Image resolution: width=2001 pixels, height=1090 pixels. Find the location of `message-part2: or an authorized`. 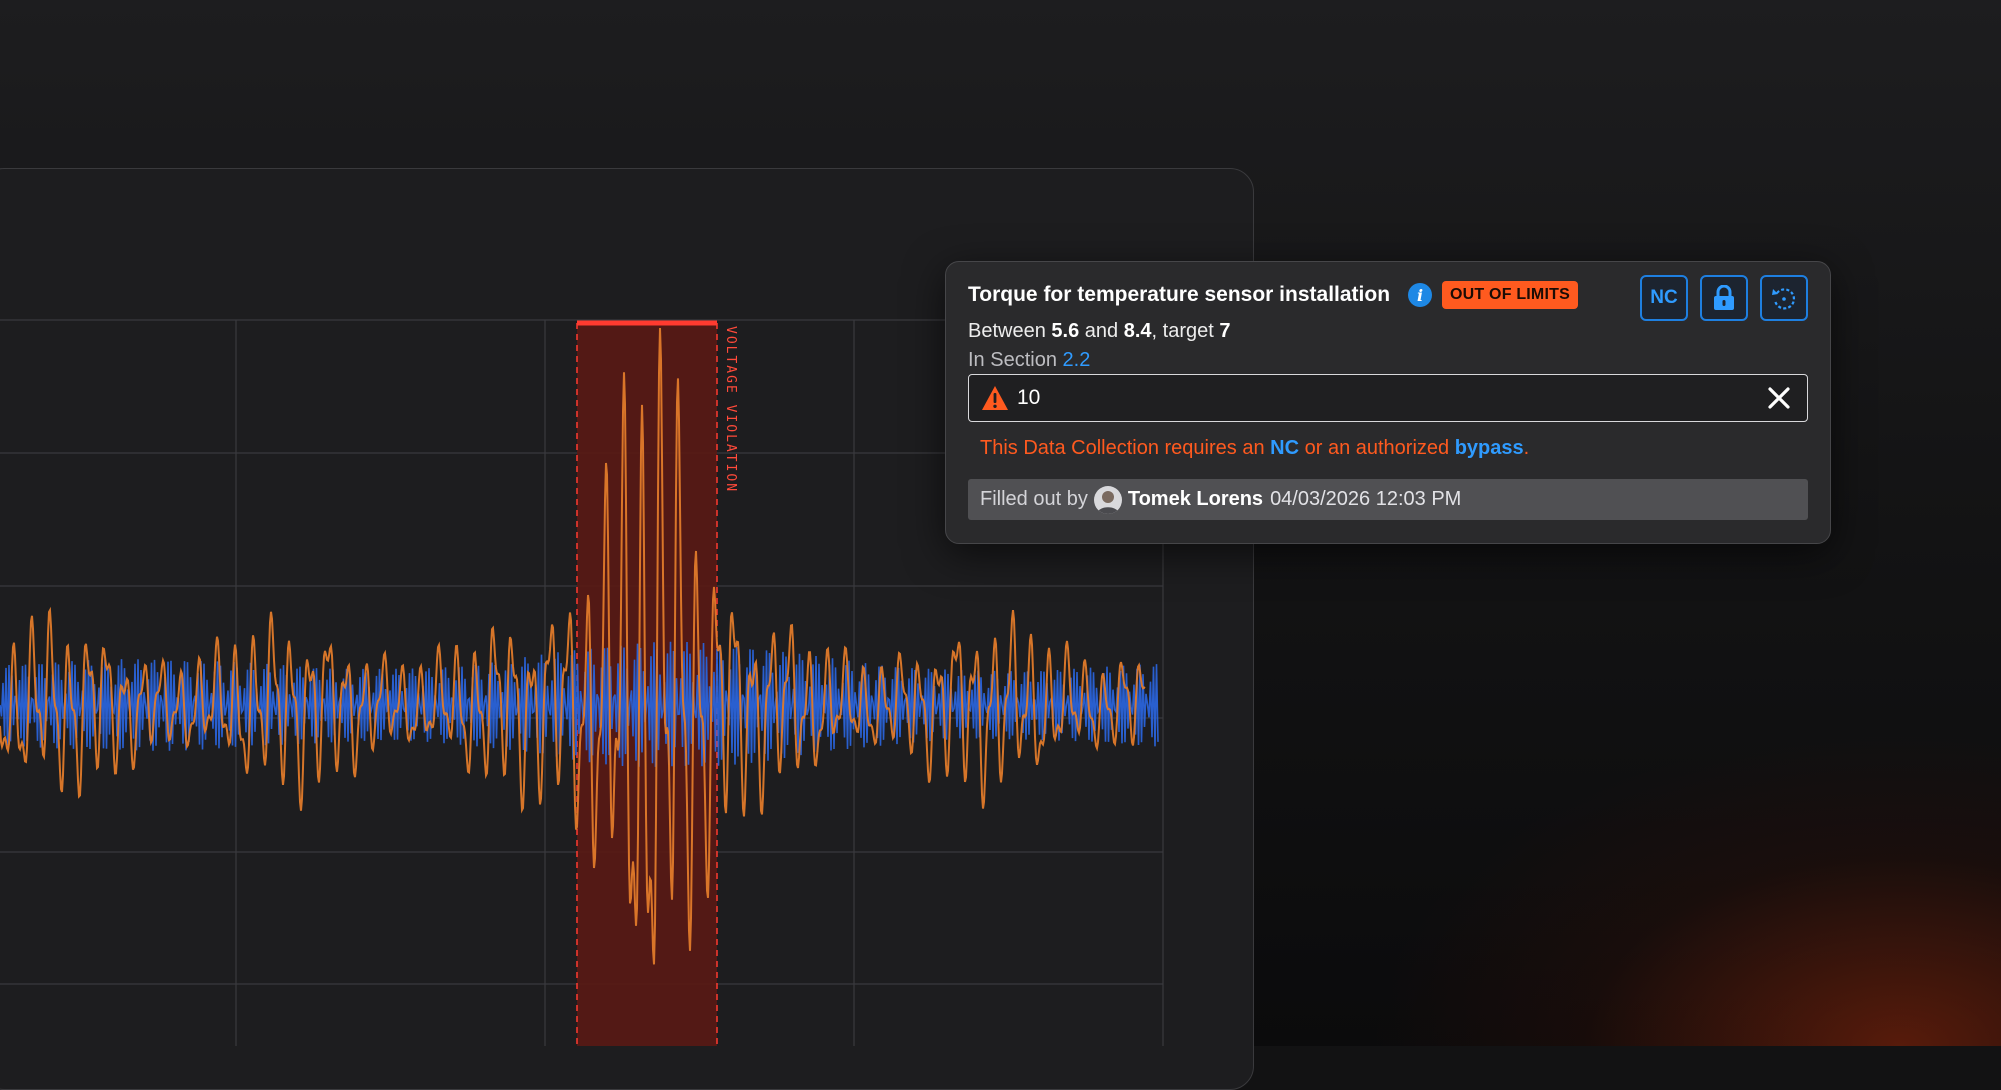

message-part2: or an authorized is located at coordinates (1377, 448).